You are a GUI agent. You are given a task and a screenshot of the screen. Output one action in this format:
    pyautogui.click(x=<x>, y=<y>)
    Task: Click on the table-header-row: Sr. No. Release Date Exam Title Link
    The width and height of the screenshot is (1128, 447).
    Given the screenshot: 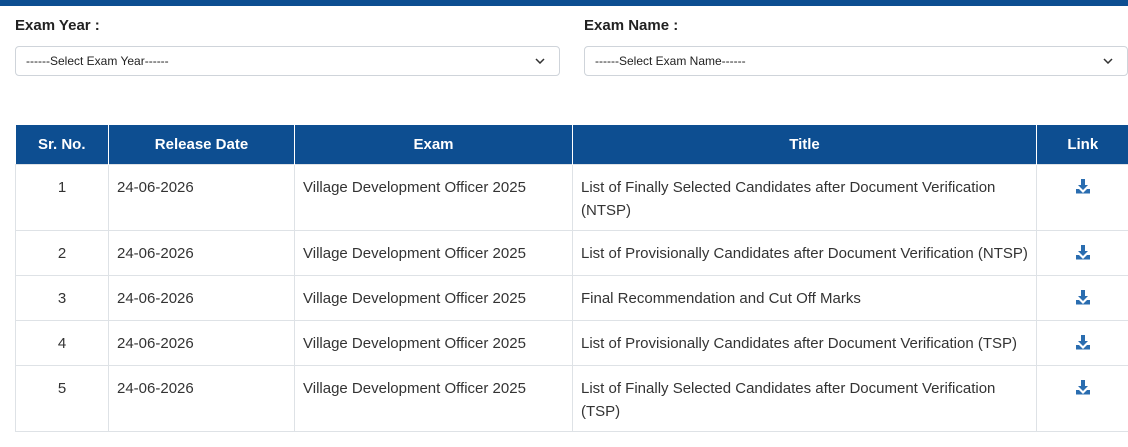 What is the action you would take?
    pyautogui.click(x=571, y=145)
    